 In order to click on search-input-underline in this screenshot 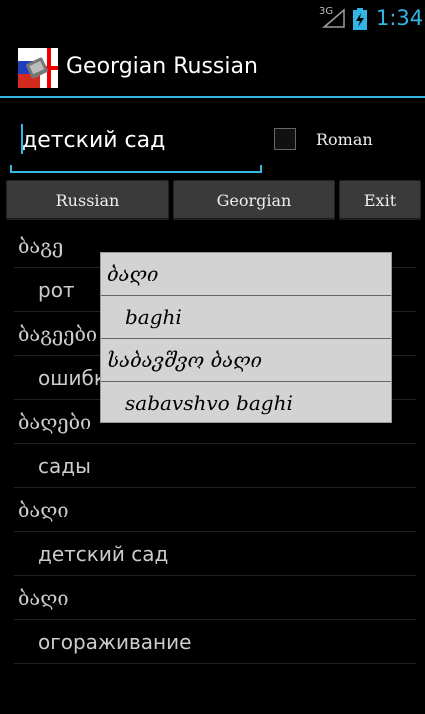, I will do `click(136, 172)`.